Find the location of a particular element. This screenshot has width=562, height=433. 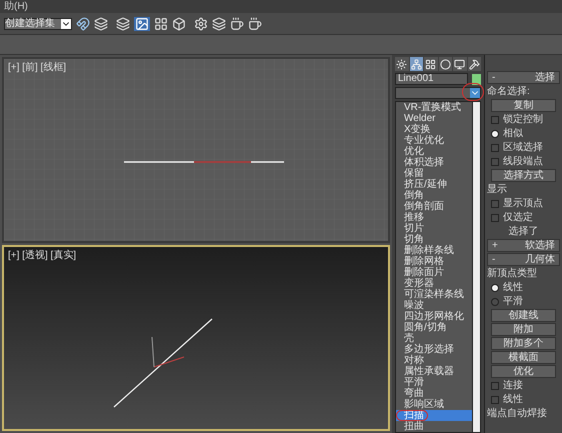

radio-label: 平滑 is located at coordinates (513, 301).